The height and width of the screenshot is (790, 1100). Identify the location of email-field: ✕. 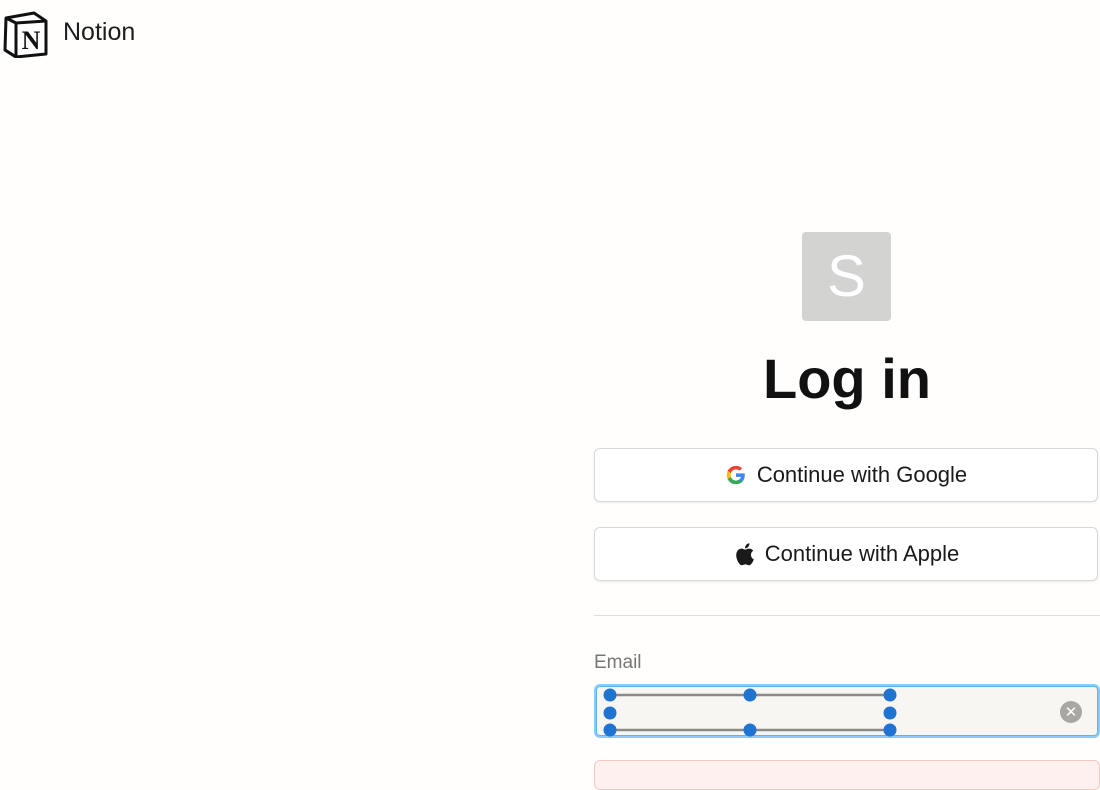
(847, 711).